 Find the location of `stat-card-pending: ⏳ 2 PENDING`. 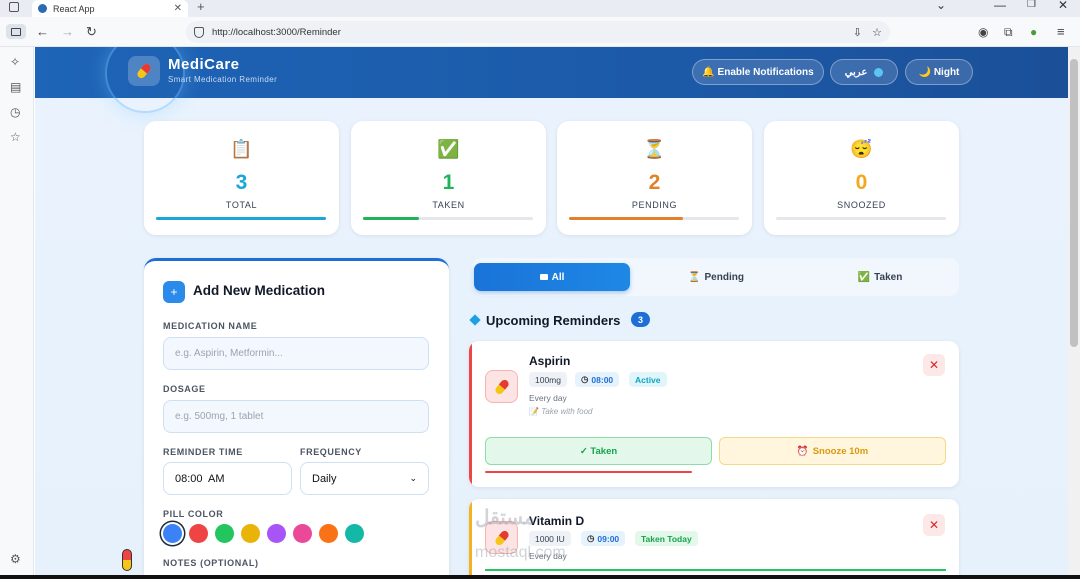

stat-card-pending: ⏳ 2 PENDING is located at coordinates (654, 178).